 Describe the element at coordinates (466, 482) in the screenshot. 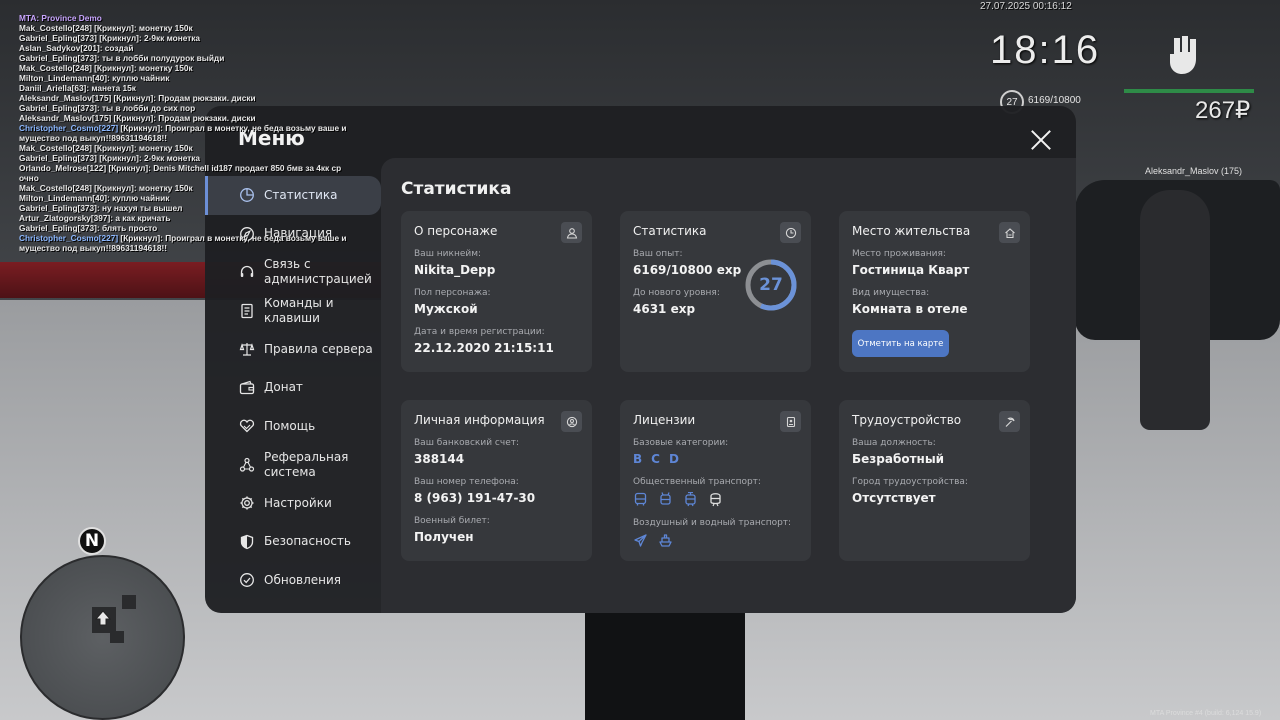

I see `phone-label: Ваш номер телефона:` at that location.